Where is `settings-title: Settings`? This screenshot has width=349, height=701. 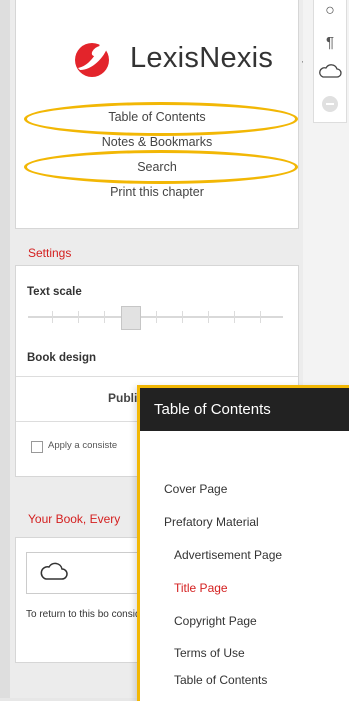
settings-title: Settings is located at coordinates (50, 253).